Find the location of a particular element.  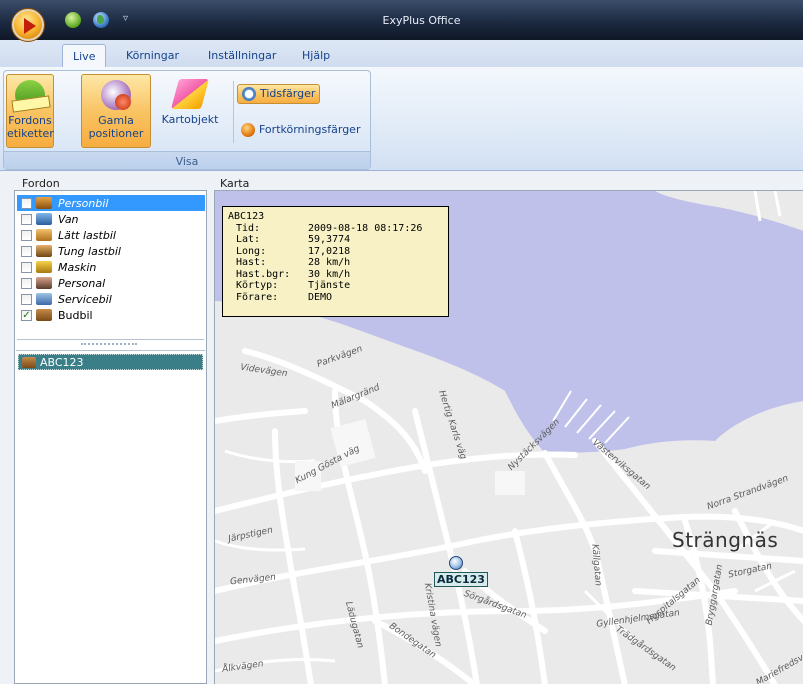

vehicle-type-servicebil: Servicebil is located at coordinates (111, 299).